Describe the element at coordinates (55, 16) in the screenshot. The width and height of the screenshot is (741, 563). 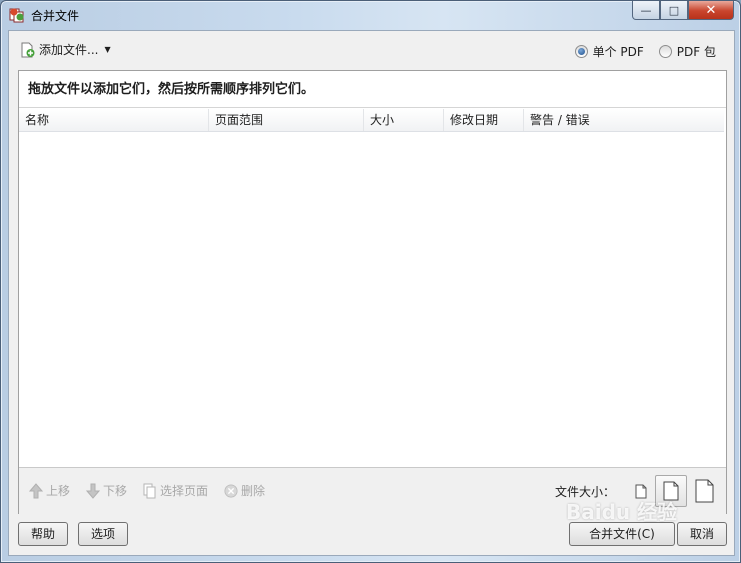
I see `window-title: 合并文件` at that location.